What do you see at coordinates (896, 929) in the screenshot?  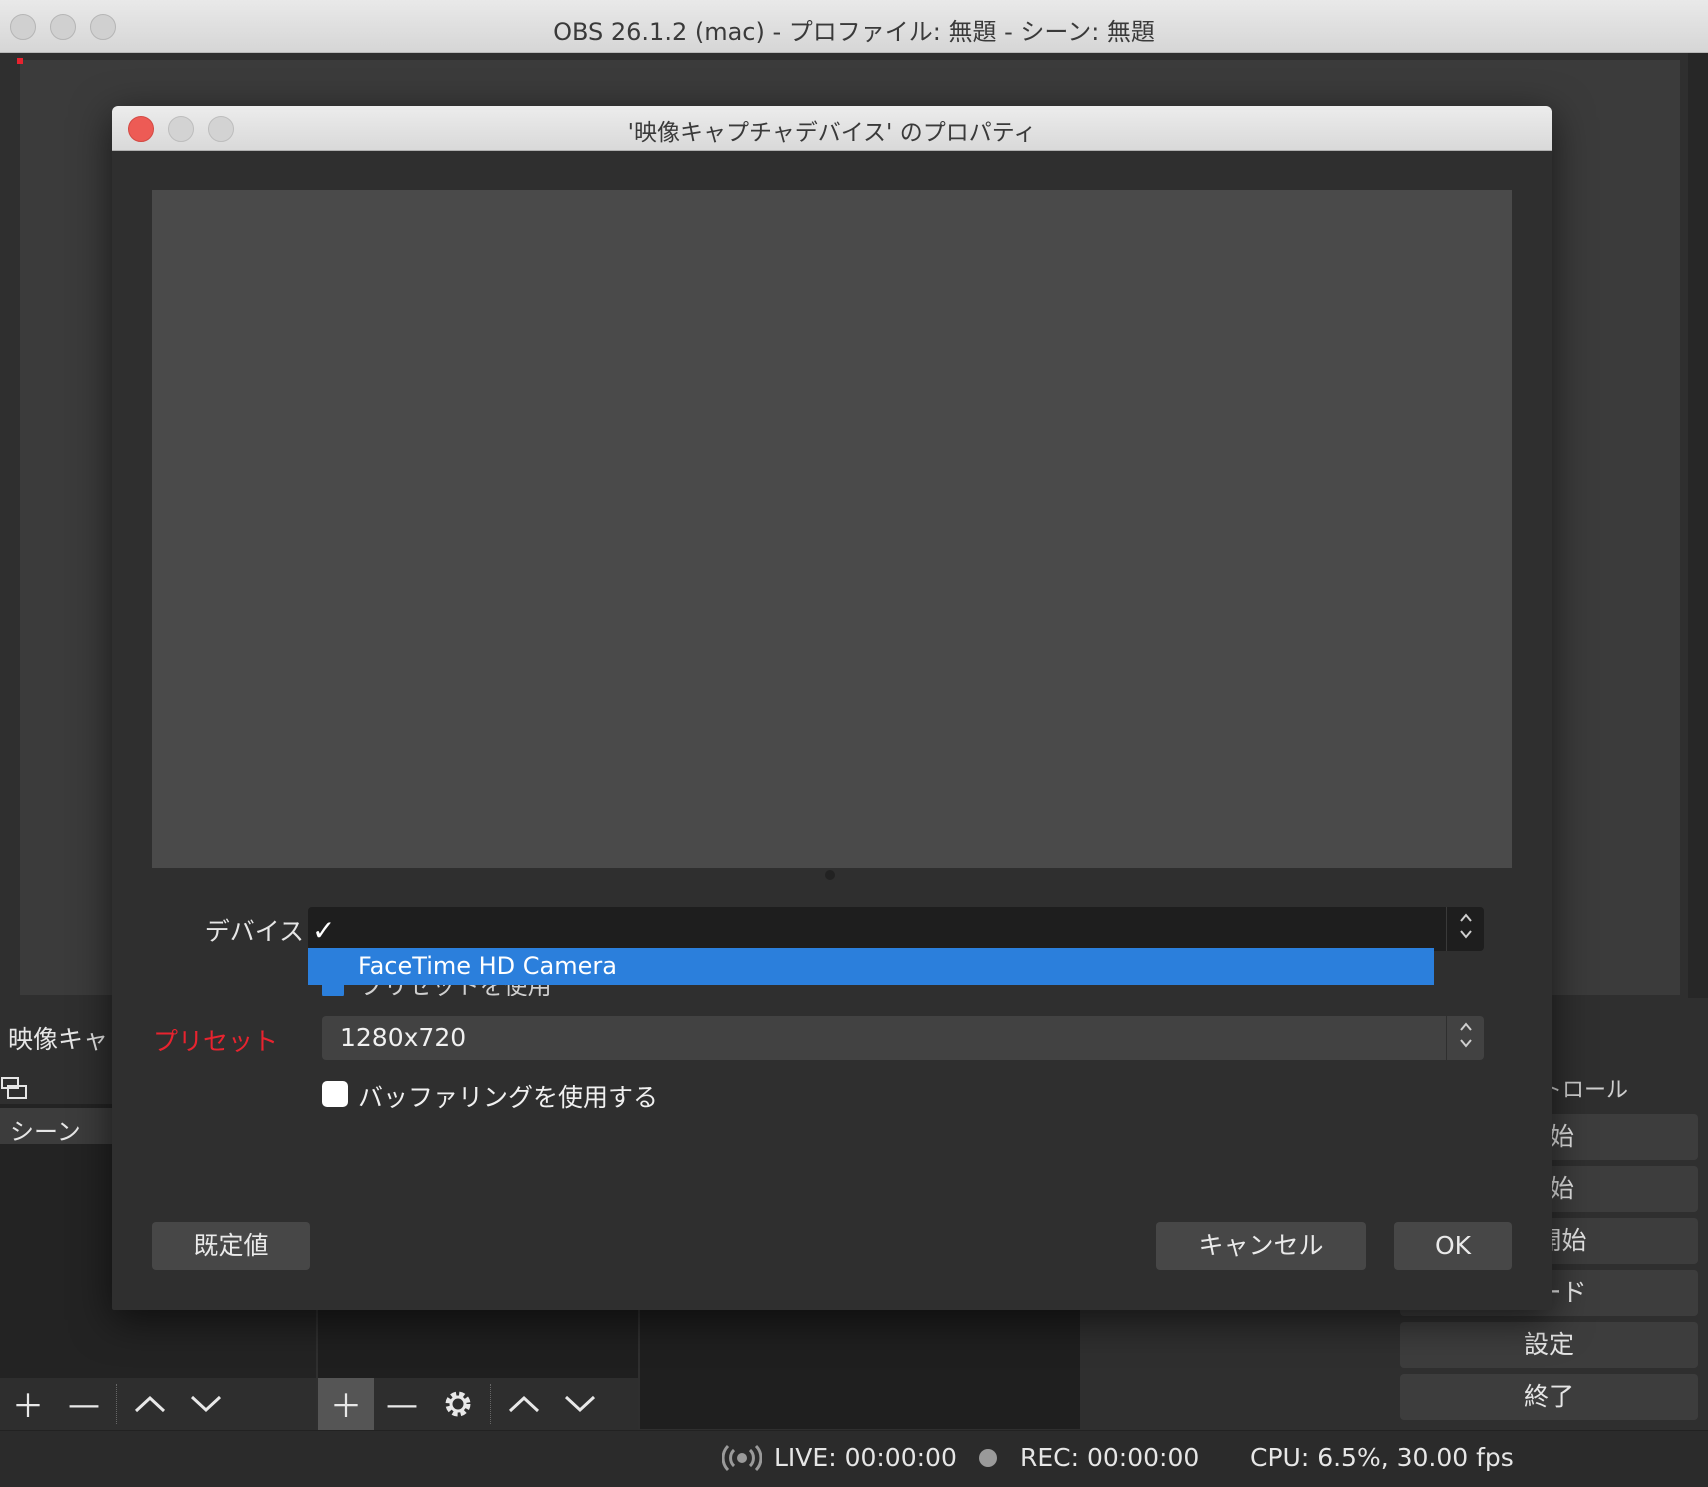 I see `device-dropdown` at bounding box center [896, 929].